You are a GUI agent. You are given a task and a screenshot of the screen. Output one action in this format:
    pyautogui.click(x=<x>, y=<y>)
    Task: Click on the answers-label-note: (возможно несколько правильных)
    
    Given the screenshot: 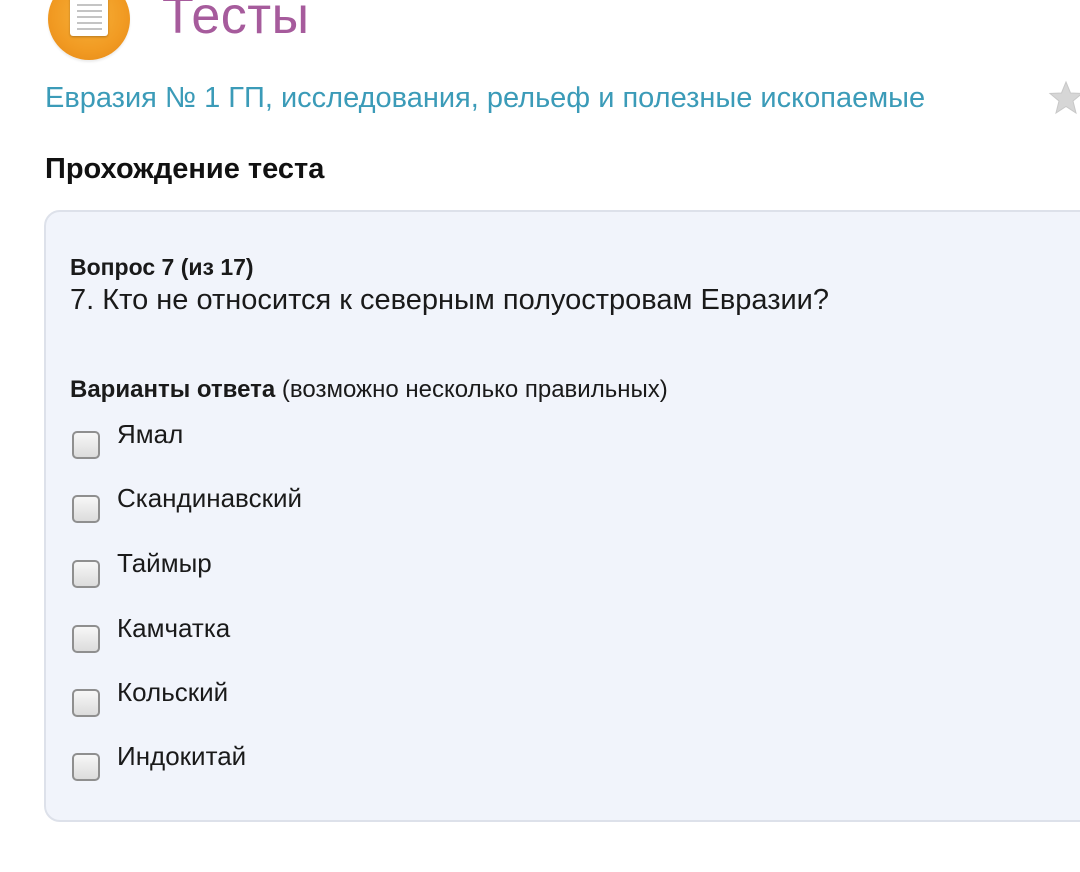 What is the action you would take?
    pyautogui.click(x=471, y=389)
    